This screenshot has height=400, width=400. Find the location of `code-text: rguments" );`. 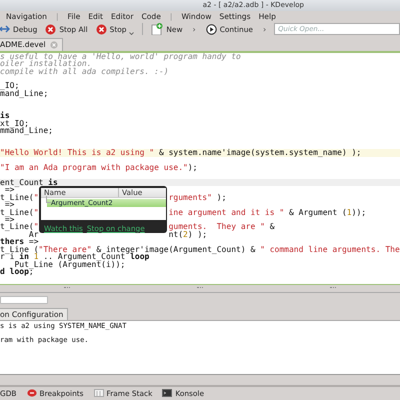

code-text: rguments" ); is located at coordinates (197, 198).